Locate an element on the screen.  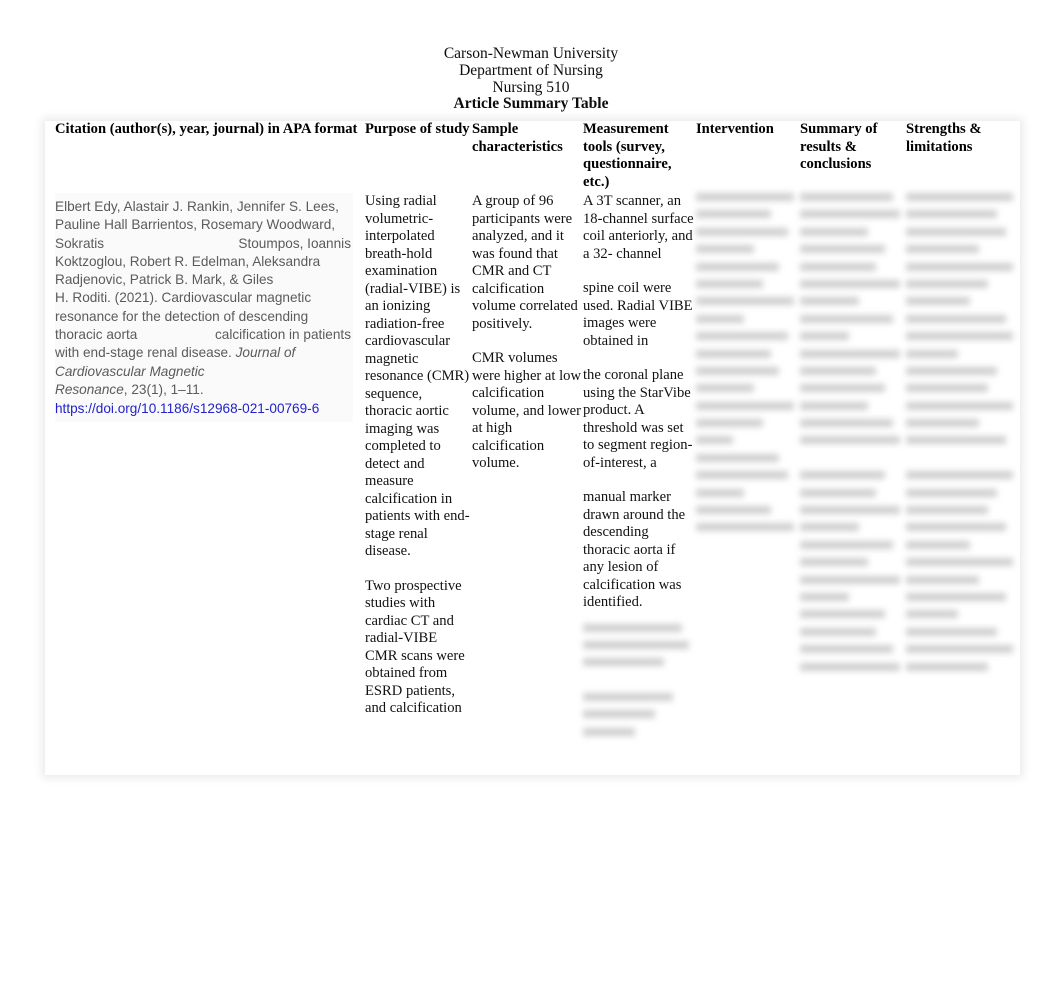
citation-line-9-text: with end-stage renal disease. is located at coordinates (145, 353).